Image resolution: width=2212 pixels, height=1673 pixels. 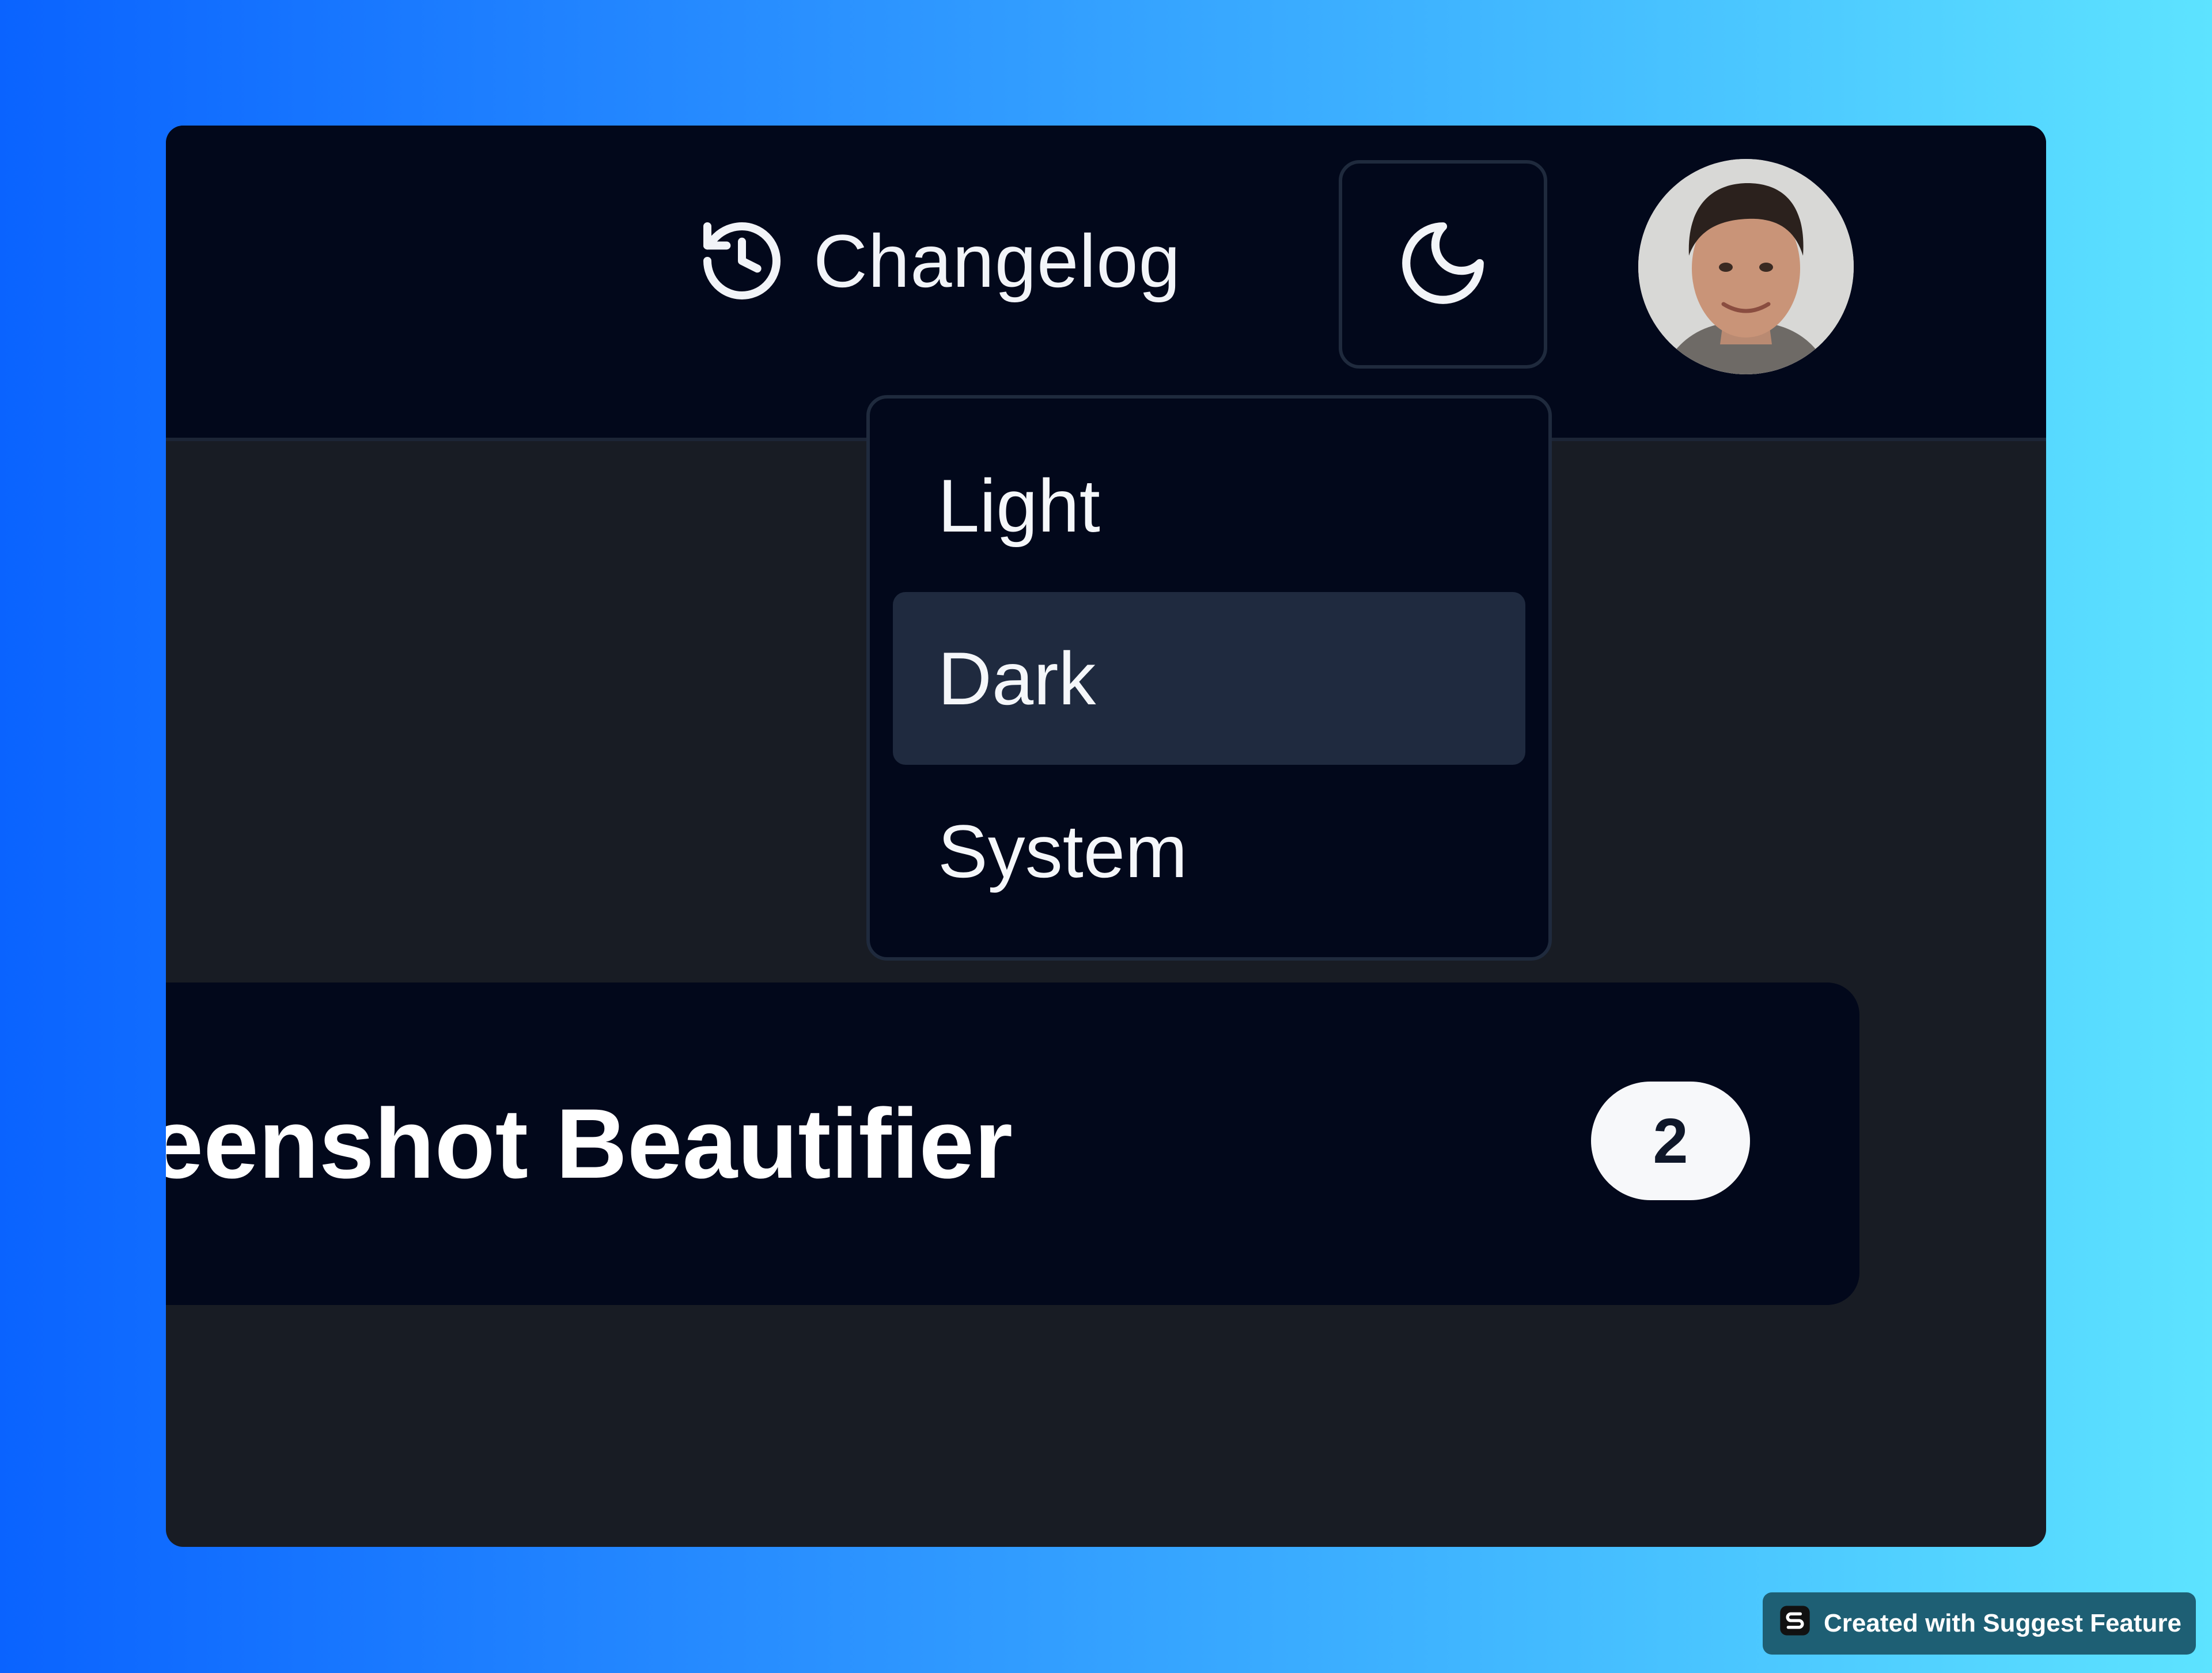 I want to click on created-with-badge: Created with Suggest Feature, so click(x=1979, y=1623).